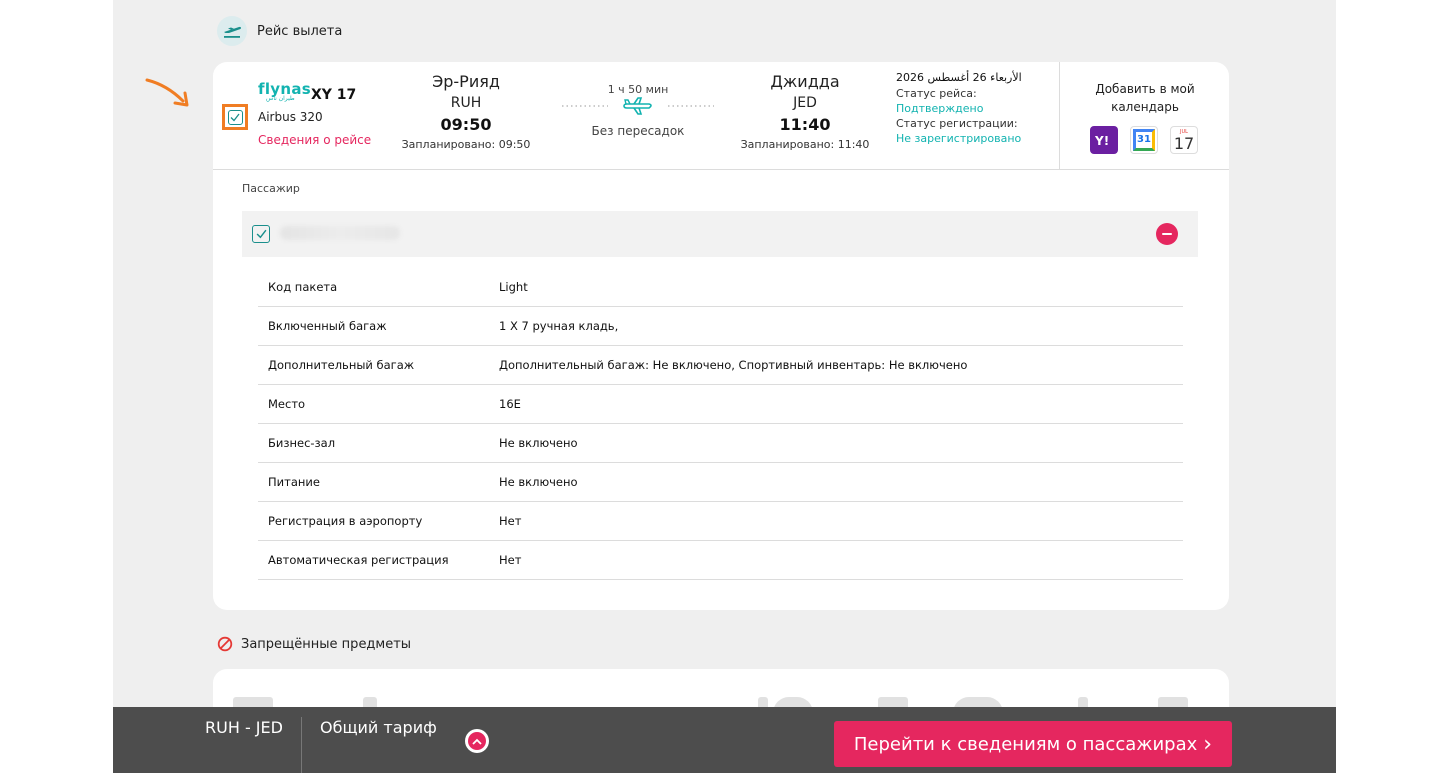 The width and height of the screenshot is (1449, 773). I want to click on detail-row: Бизнес-зал Не включено, so click(720, 443).